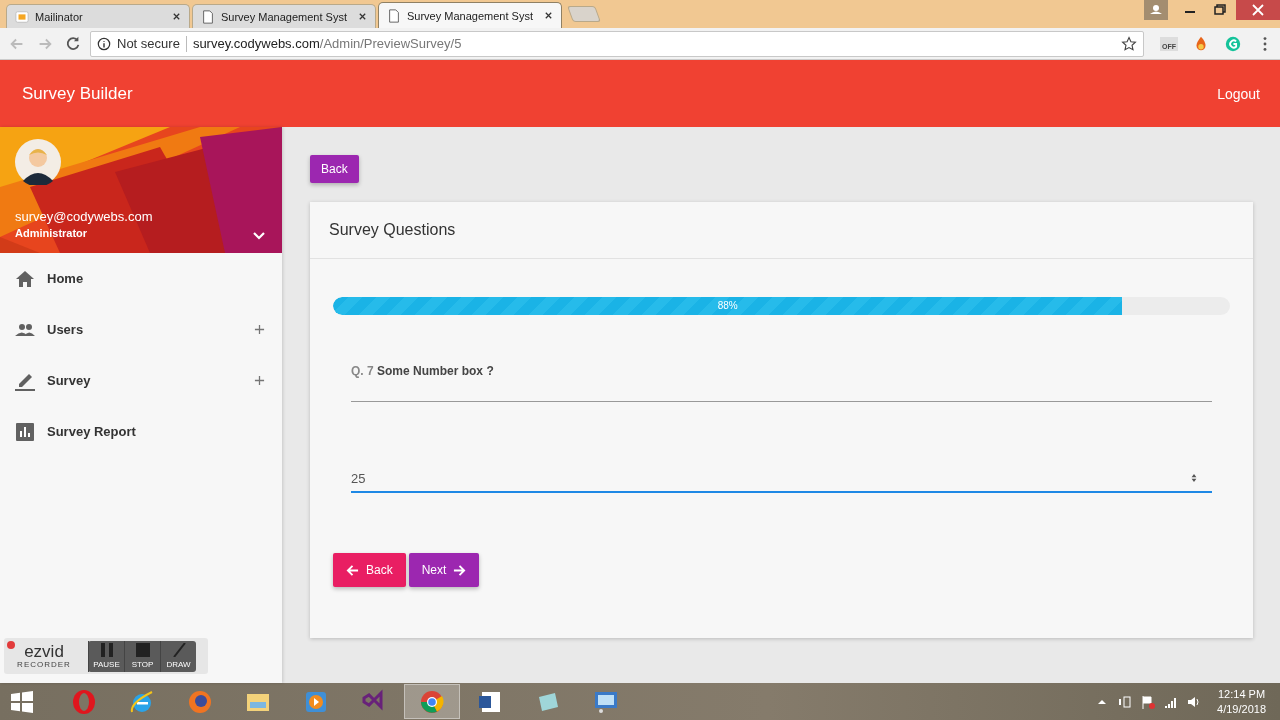 This screenshot has height=720, width=1280. I want to click on app-title: Survey Builder, so click(77, 93).